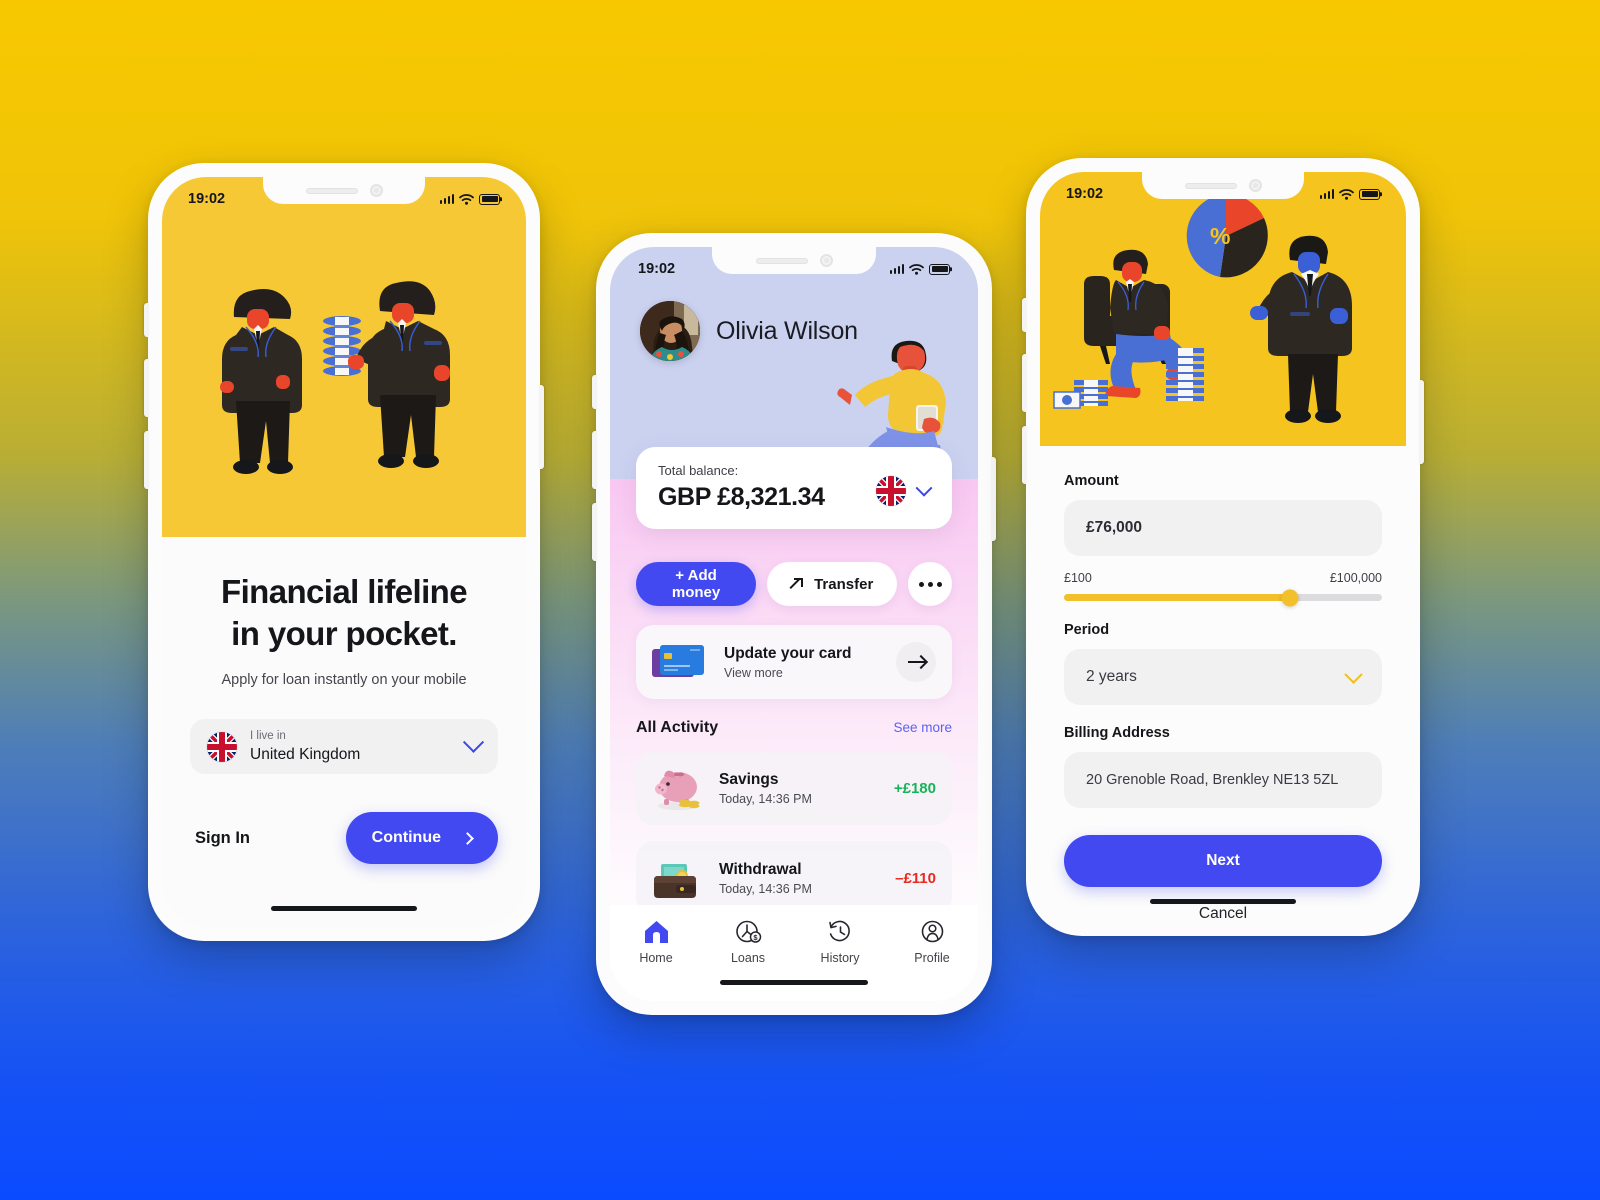  I want to click on onboarding-hero-illustration, so click(344, 357).